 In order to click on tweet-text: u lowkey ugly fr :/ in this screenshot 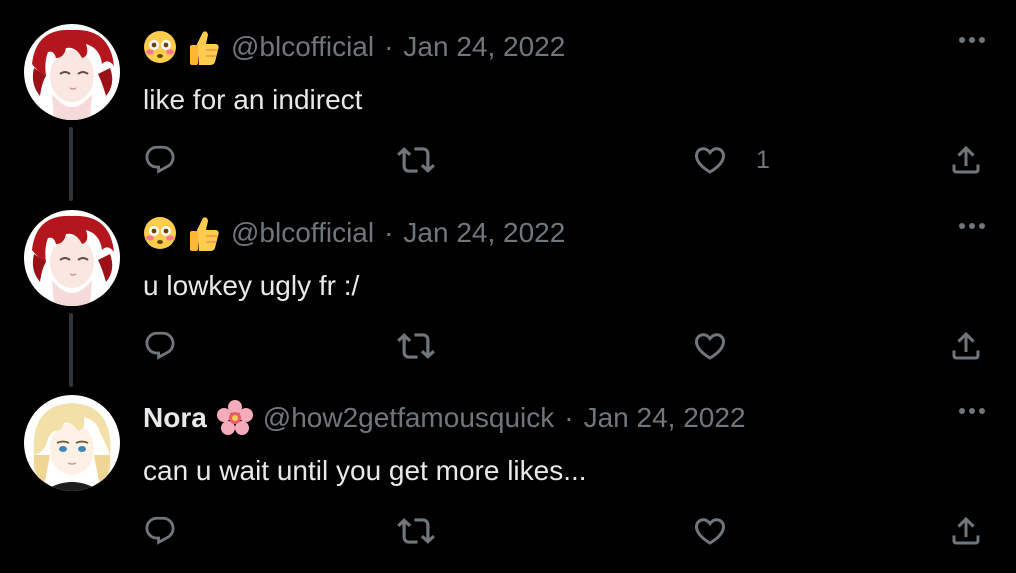, I will do `click(251, 285)`.